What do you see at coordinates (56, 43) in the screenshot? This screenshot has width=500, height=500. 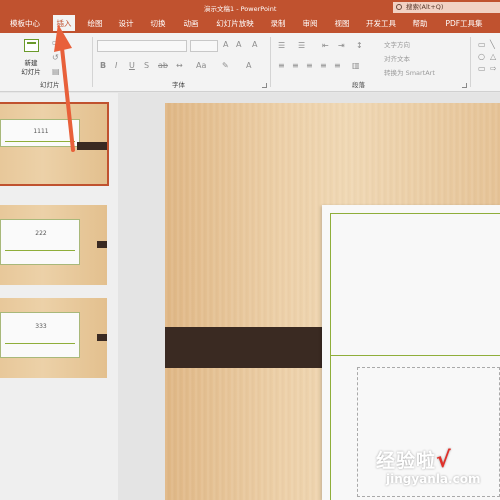 I see `layout-icon: ▭` at bounding box center [56, 43].